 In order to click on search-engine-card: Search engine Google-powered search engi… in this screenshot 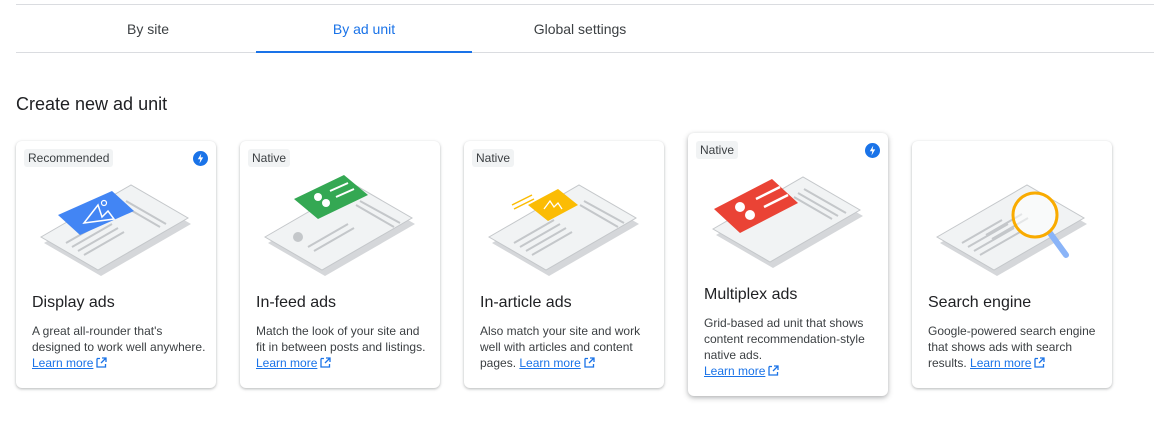, I will do `click(1012, 264)`.